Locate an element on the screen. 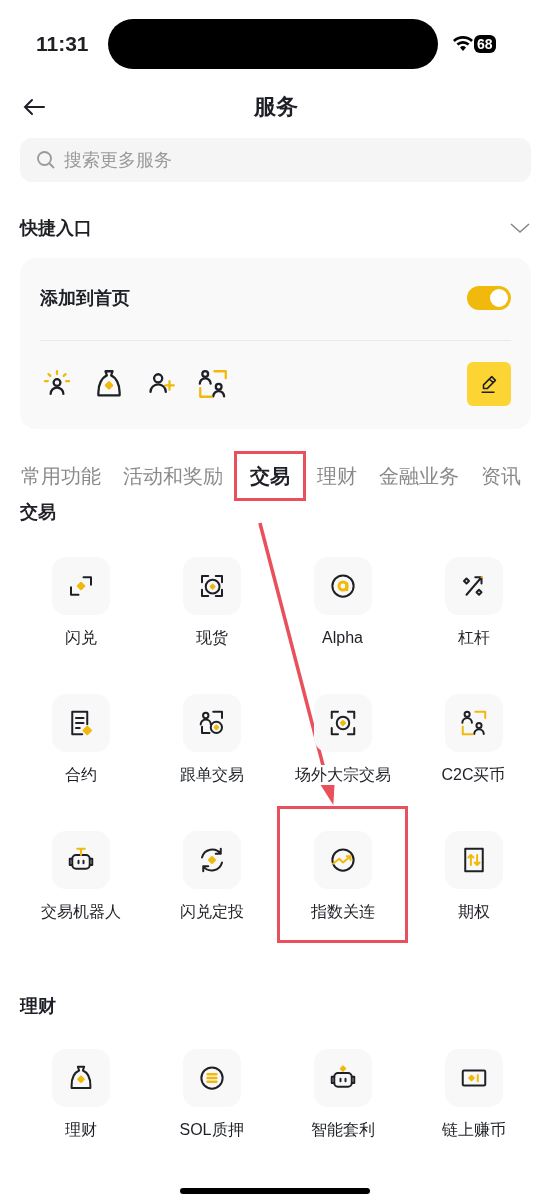 The width and height of the screenshot is (551, 1200). category-tab: 活动和奖励 is located at coordinates (173, 476).